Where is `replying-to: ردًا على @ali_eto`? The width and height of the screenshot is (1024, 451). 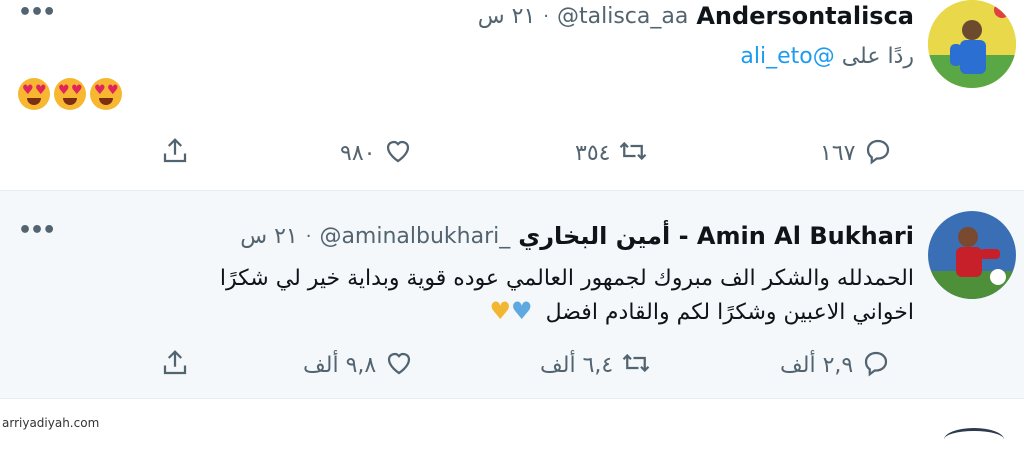 replying-to: ردًا على @ali_eto is located at coordinates (827, 56).